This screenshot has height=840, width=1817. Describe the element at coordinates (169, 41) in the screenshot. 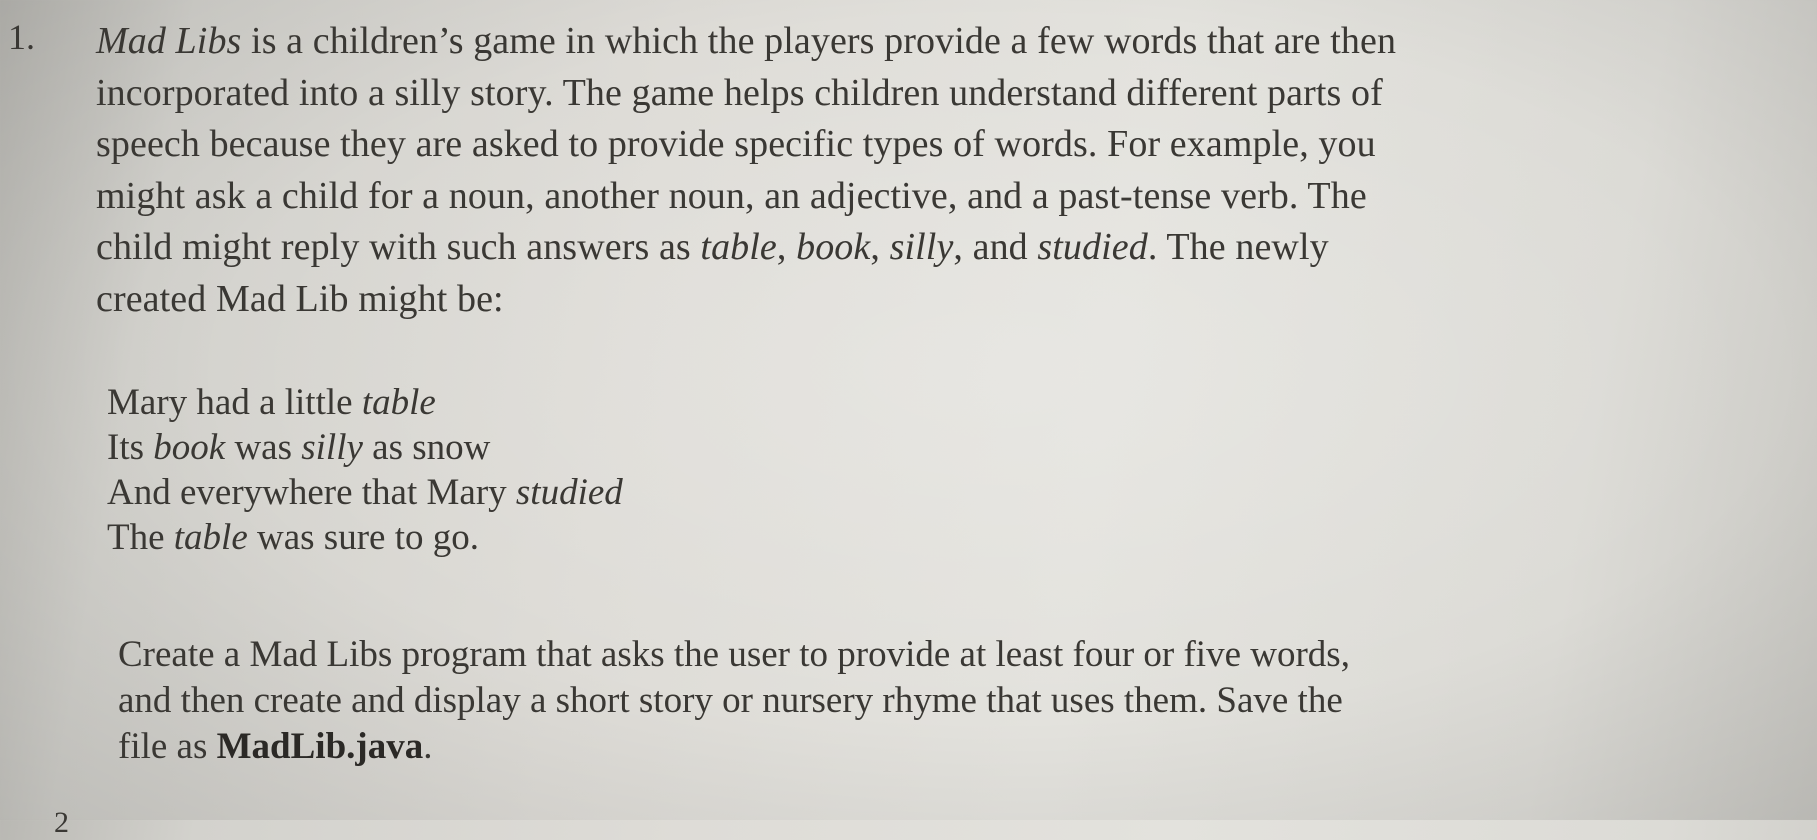

I see `italic-word: Mad Libs` at that location.